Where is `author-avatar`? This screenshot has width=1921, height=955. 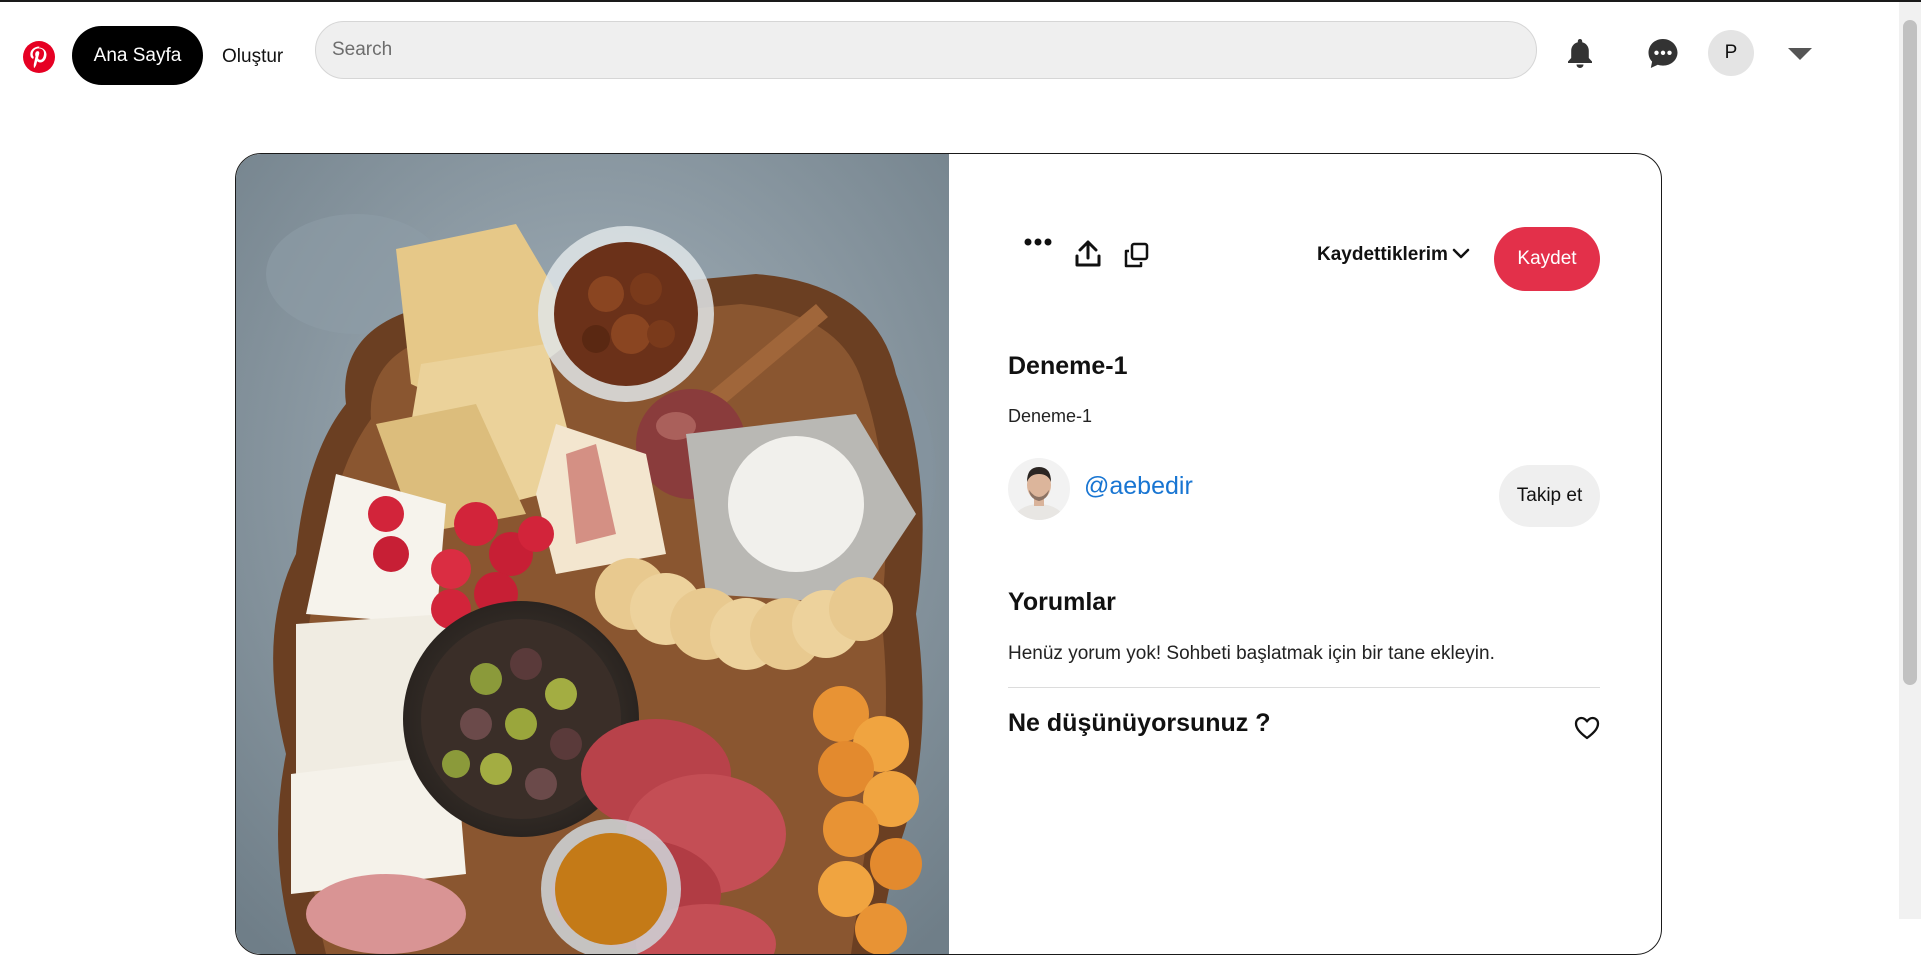
author-avatar is located at coordinates (1039, 489).